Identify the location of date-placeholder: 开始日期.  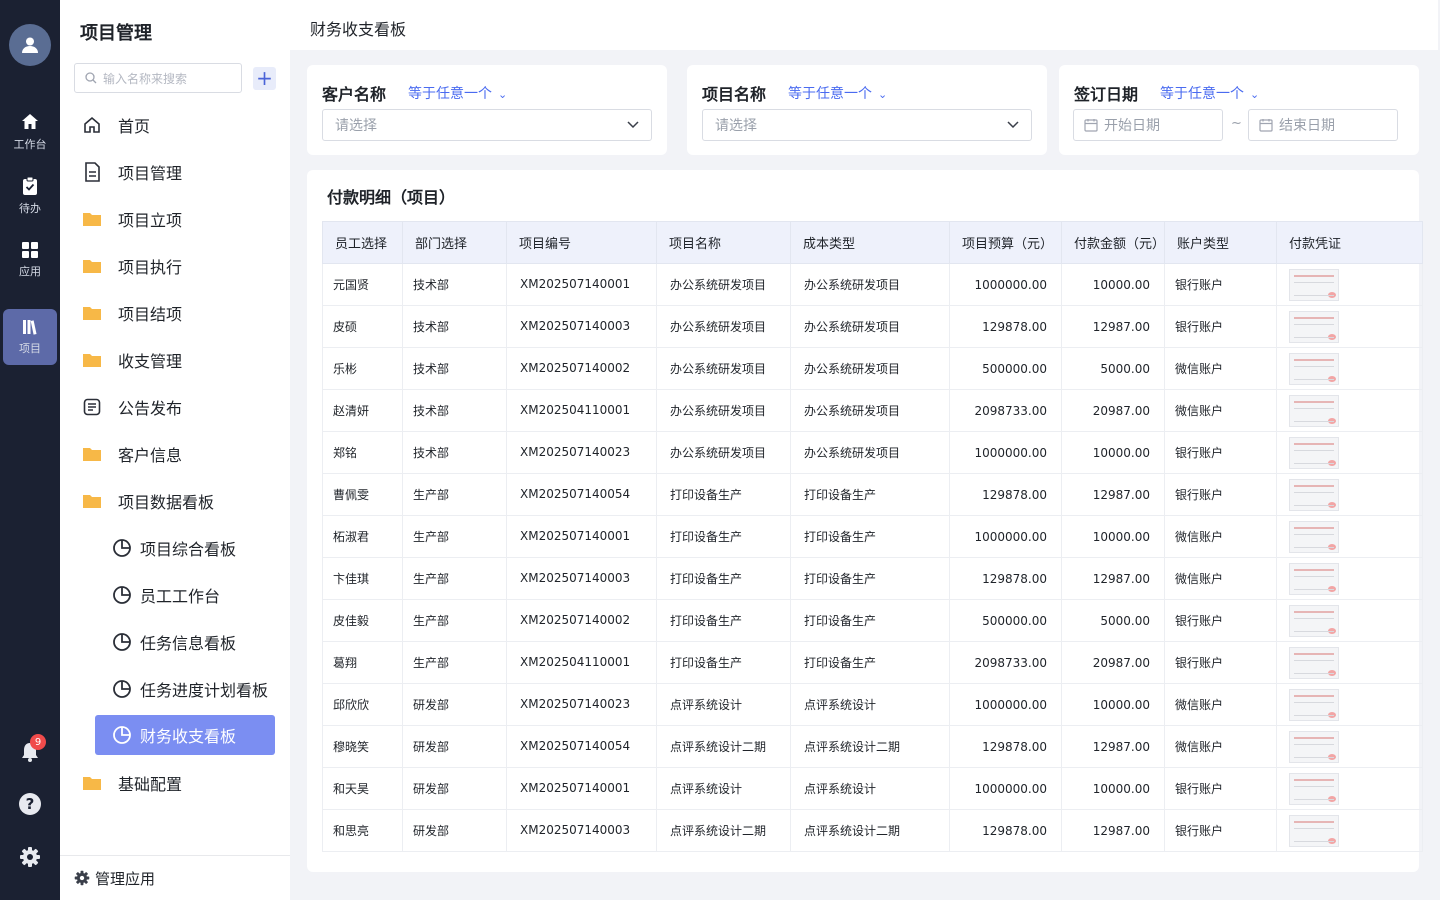
(1132, 126).